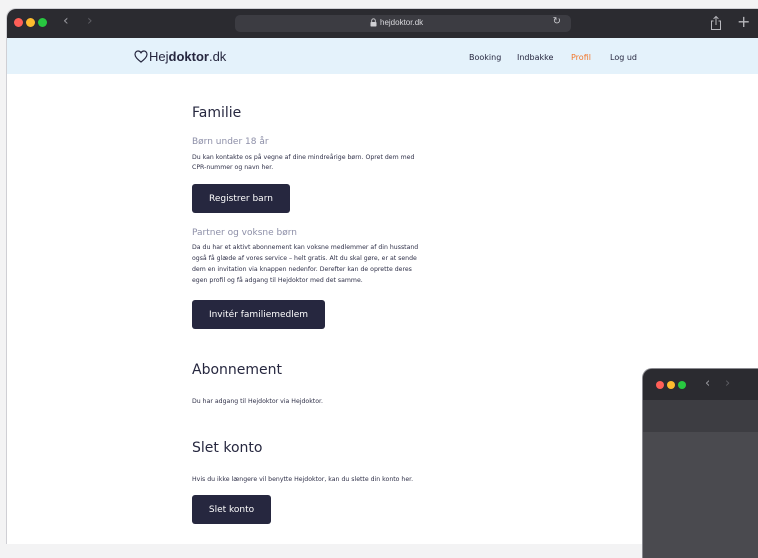 This screenshot has height=558, width=758. What do you see at coordinates (623, 57) in the screenshot?
I see `nav-logout: Log ud` at bounding box center [623, 57].